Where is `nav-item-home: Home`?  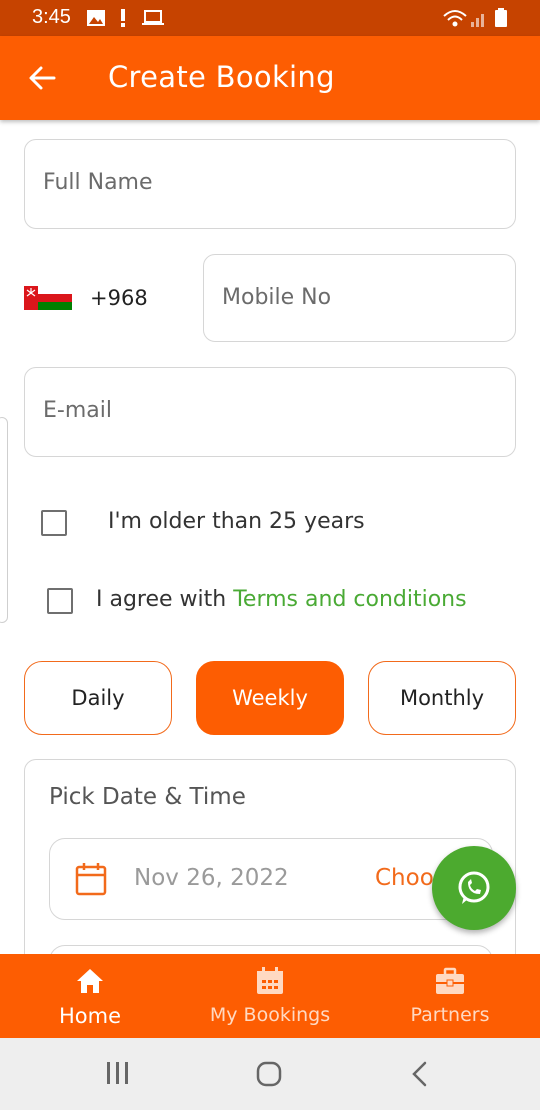 nav-item-home: Home is located at coordinates (90, 996).